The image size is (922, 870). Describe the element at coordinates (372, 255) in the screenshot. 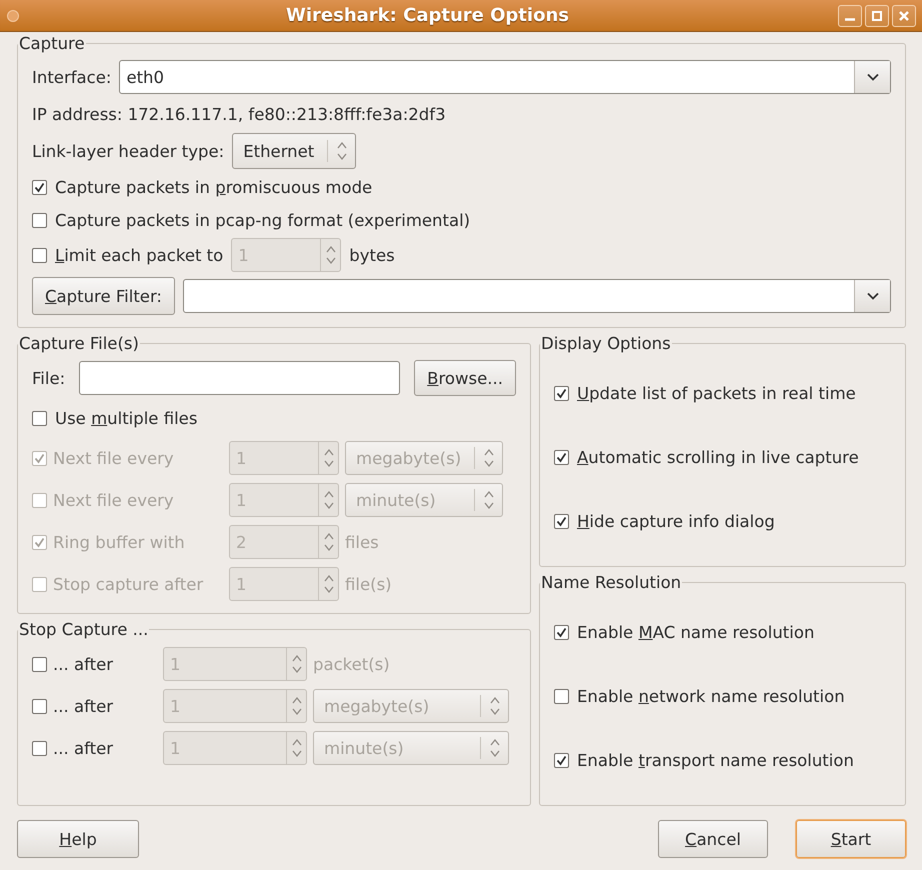

I see `unit-label: bytes` at that location.